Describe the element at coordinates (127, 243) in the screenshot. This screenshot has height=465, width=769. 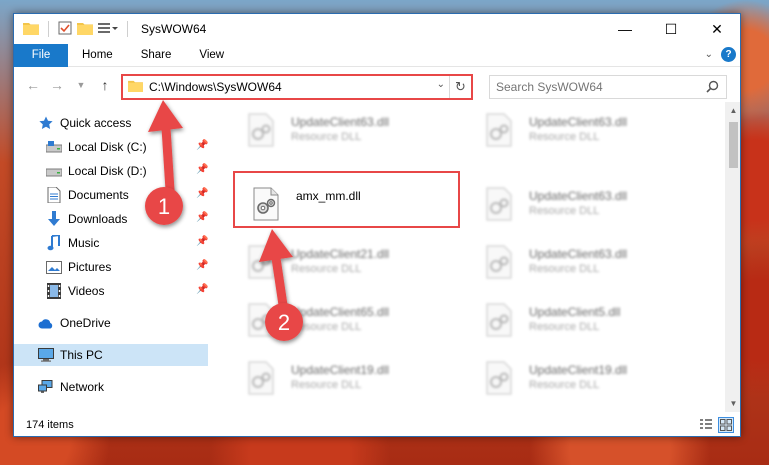
I see `sidebar-item-music: Music 📌` at that location.